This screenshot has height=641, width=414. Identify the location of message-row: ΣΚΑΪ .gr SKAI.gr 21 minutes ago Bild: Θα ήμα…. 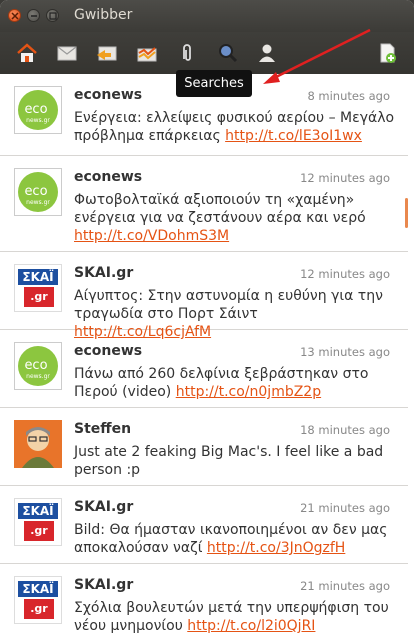
(204, 525).